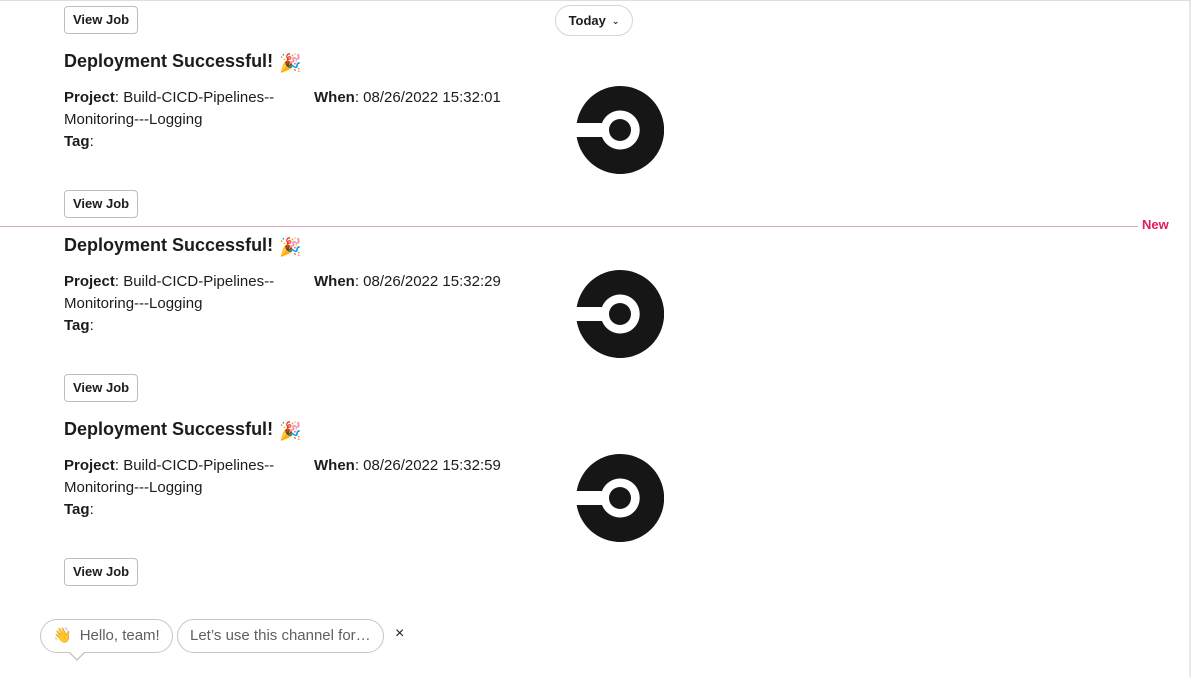 This screenshot has width=1191, height=677. I want to click on new-messages-divider, so click(569, 226).